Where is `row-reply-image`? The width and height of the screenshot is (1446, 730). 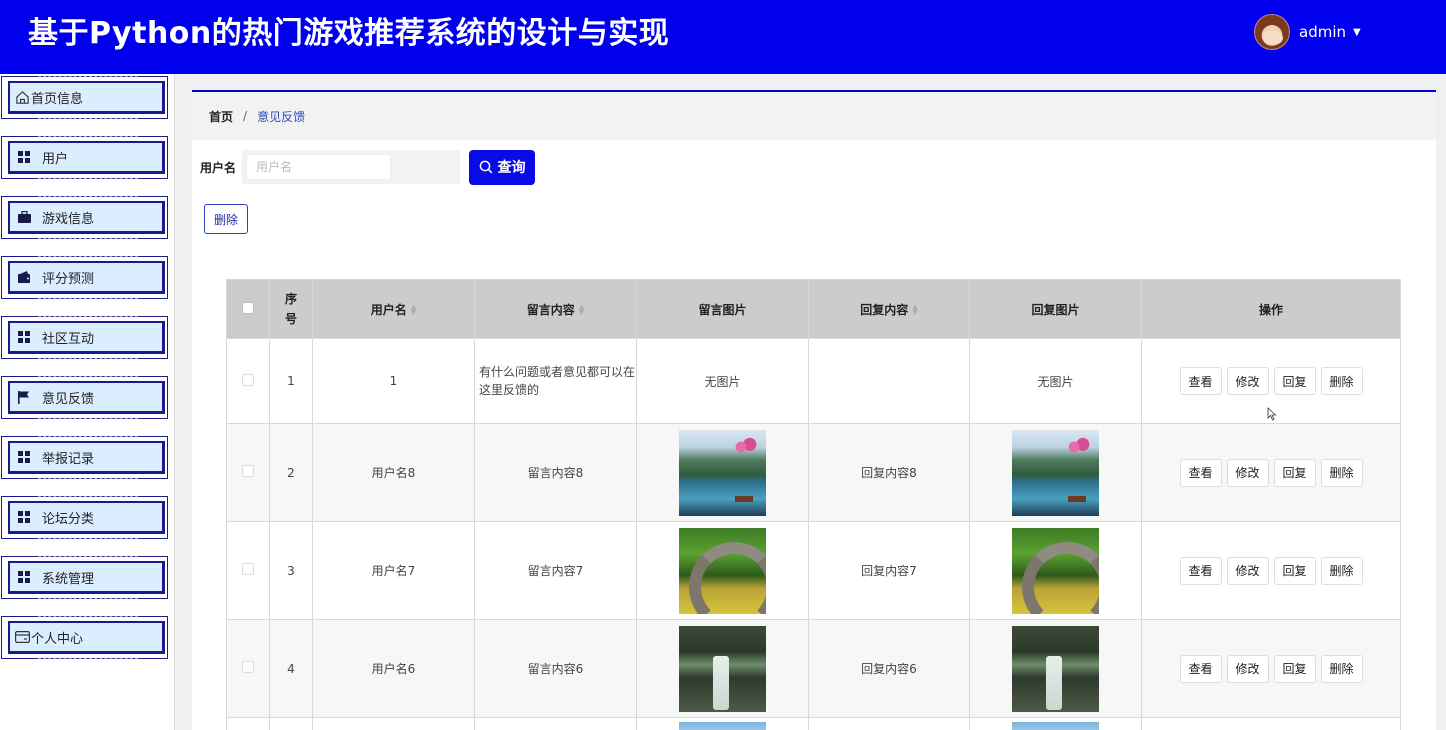 row-reply-image is located at coordinates (1055, 668).